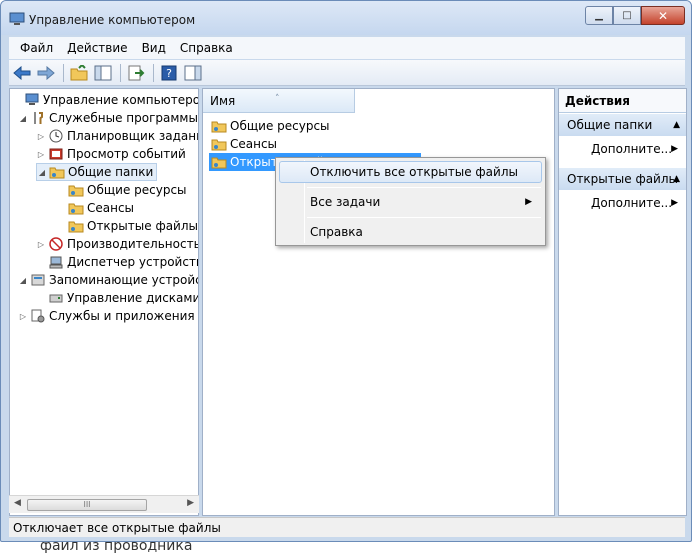 This screenshot has height=554, width=692. I want to click on back-button, so click(22, 73).